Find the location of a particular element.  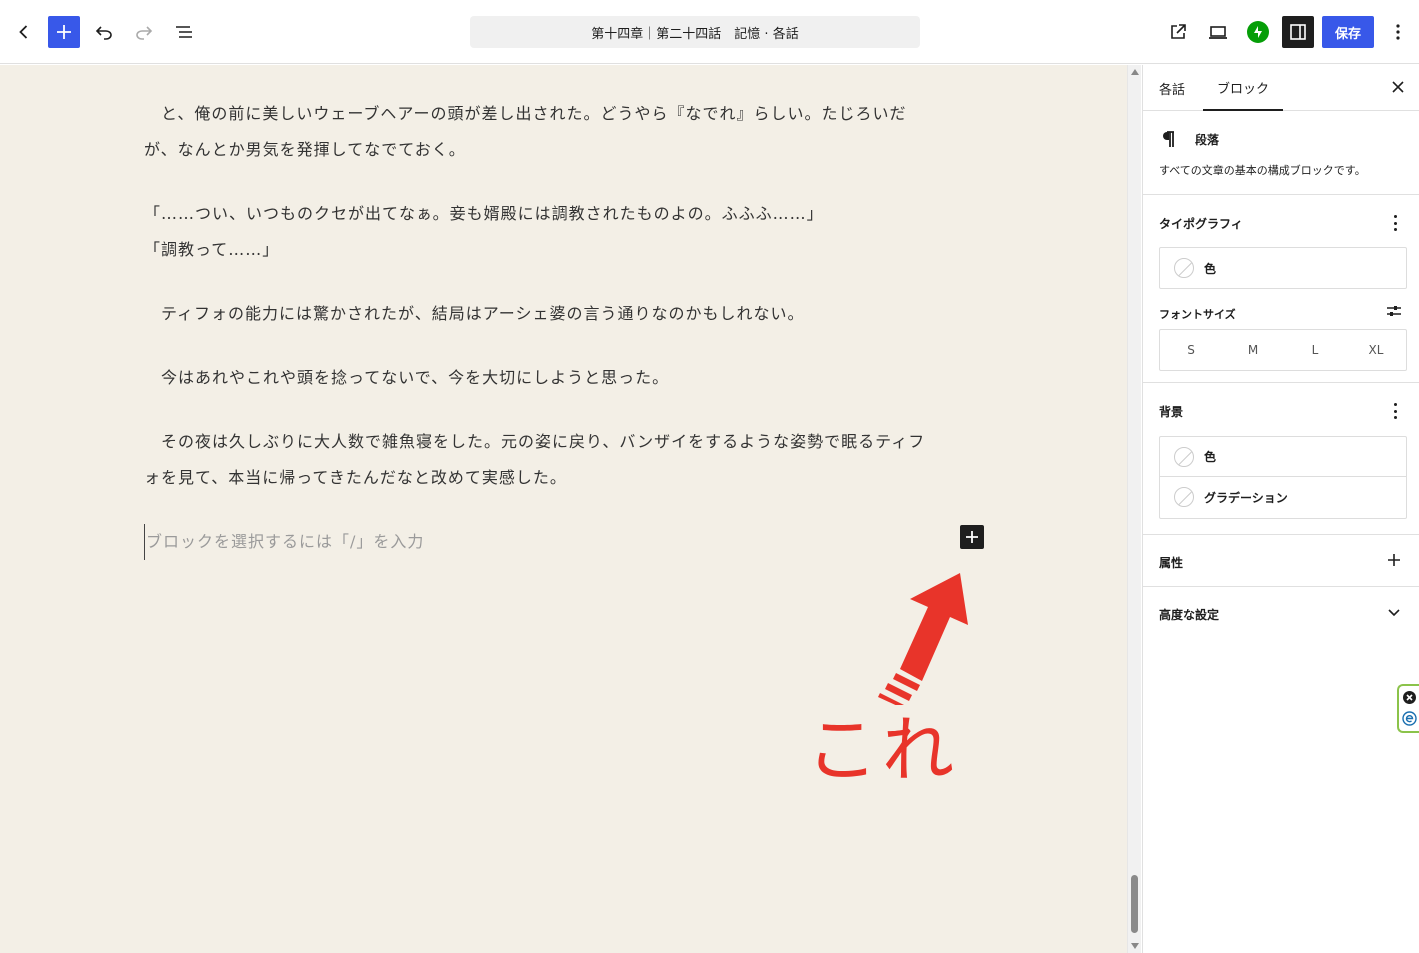

background-panel: 背景 色 グラデーション is located at coordinates (1281, 459).